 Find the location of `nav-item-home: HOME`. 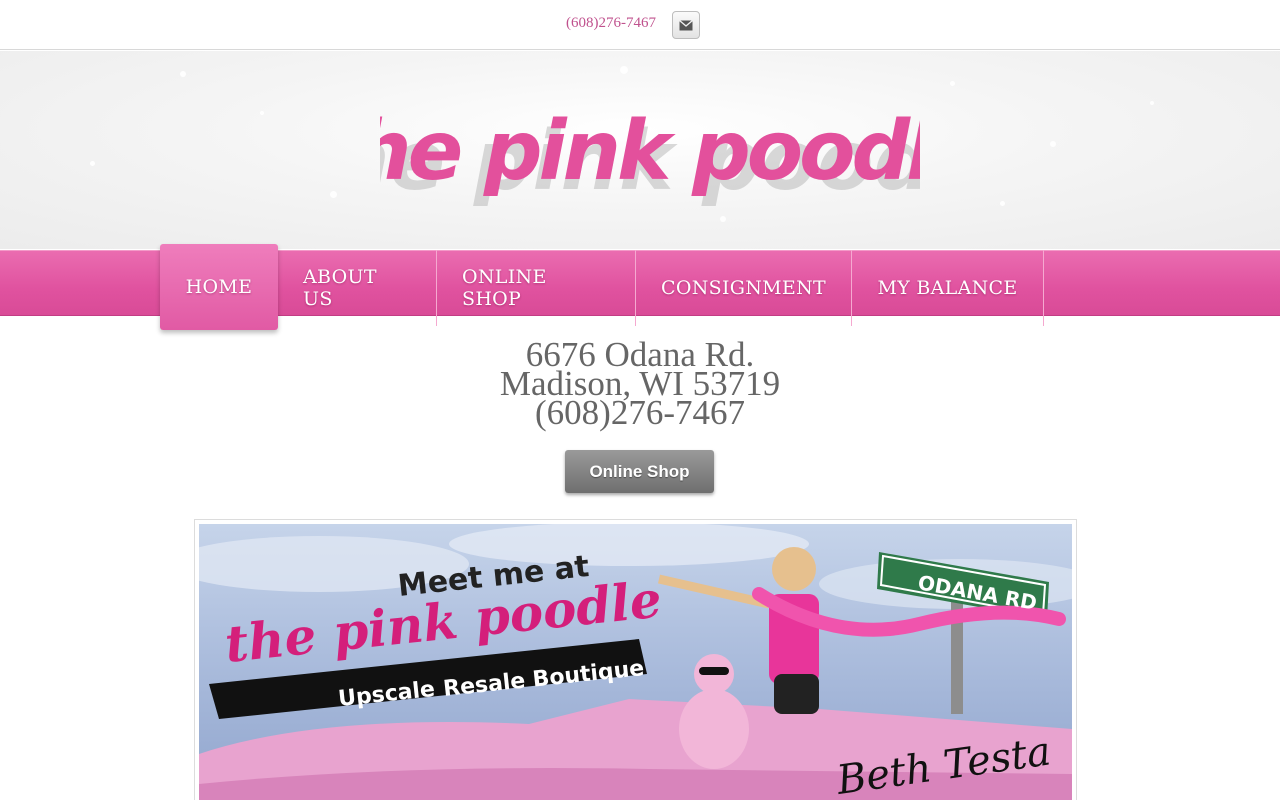

nav-item-home: HOME is located at coordinates (219, 287).